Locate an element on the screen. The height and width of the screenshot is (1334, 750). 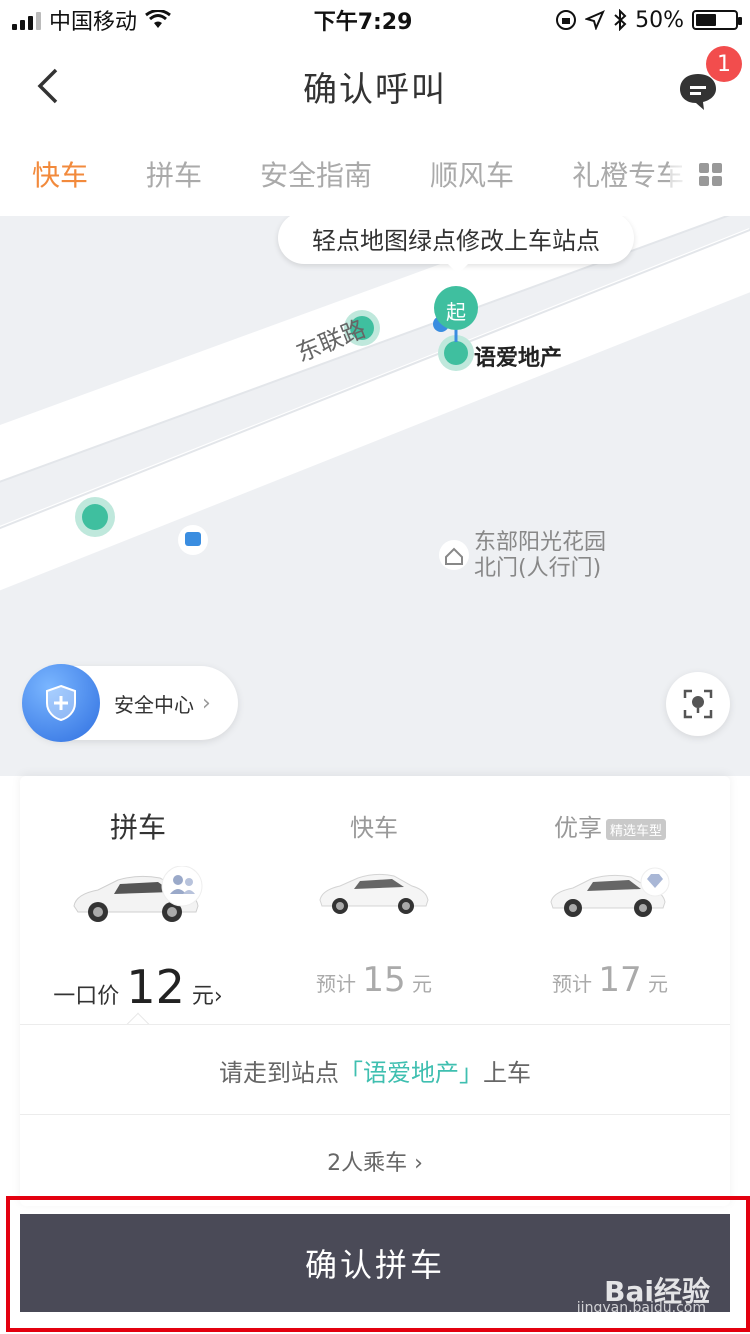
message-badge: 1 is located at coordinates (724, 64).